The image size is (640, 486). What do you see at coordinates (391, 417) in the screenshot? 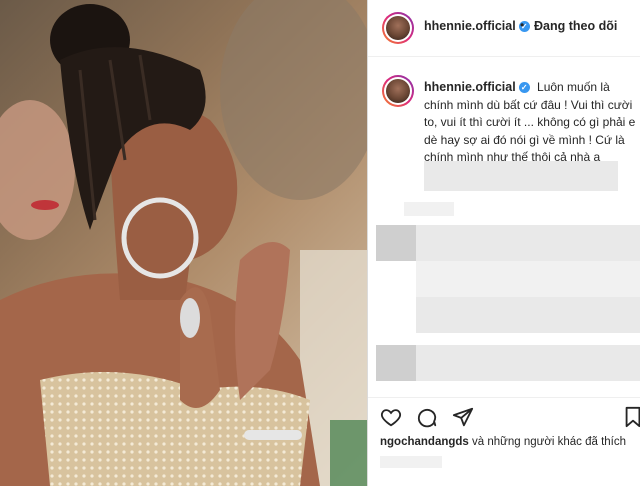
I see `heart-icon` at bounding box center [391, 417].